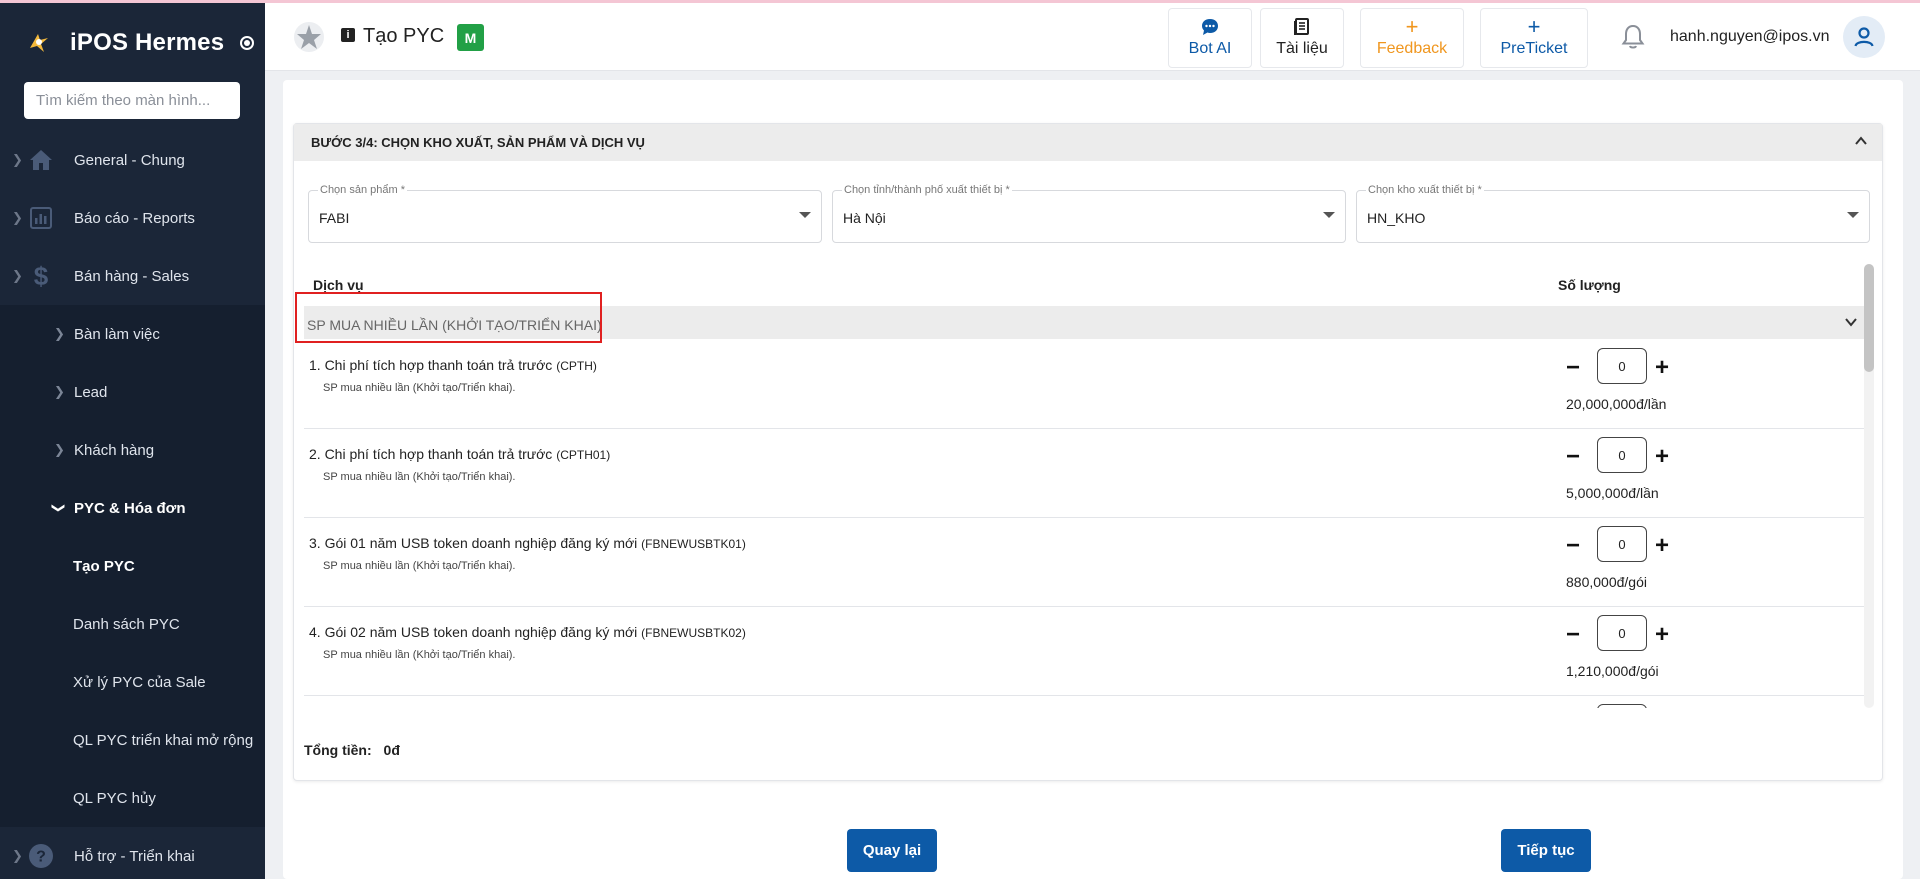  What do you see at coordinates (338, 750) in the screenshot?
I see `total-label: Tổng tiền:` at bounding box center [338, 750].